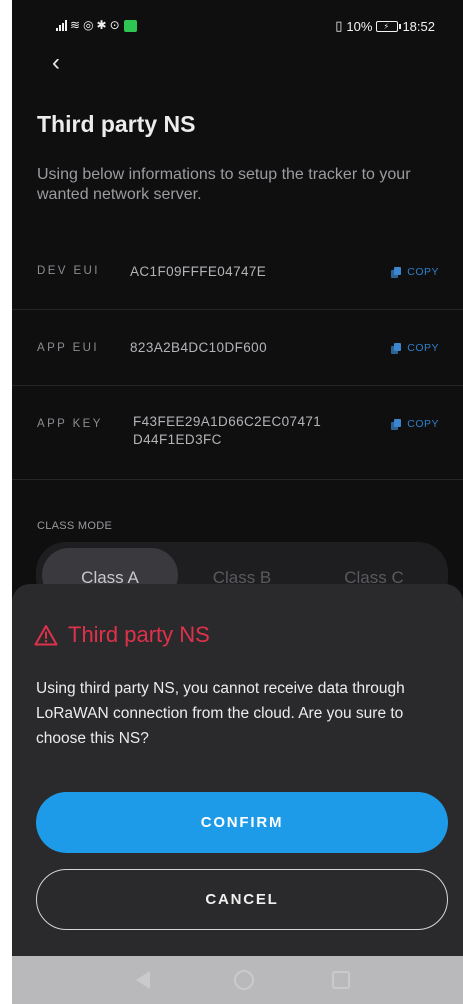 Image resolution: width=463 pixels, height=1004 pixels. I want to click on app-eui-label: APP EUI, so click(68, 348).